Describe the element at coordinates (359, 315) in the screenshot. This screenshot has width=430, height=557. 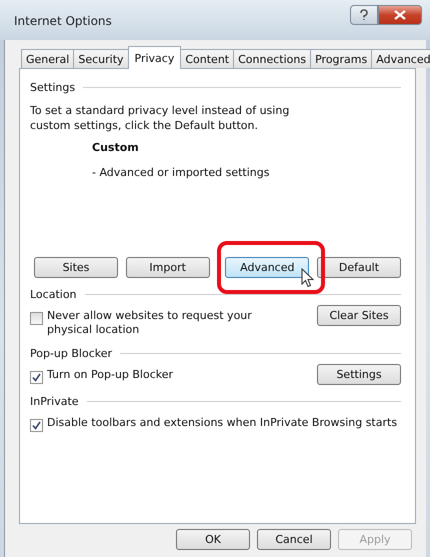
I see `clear-sites-button: Clear Sites` at that location.